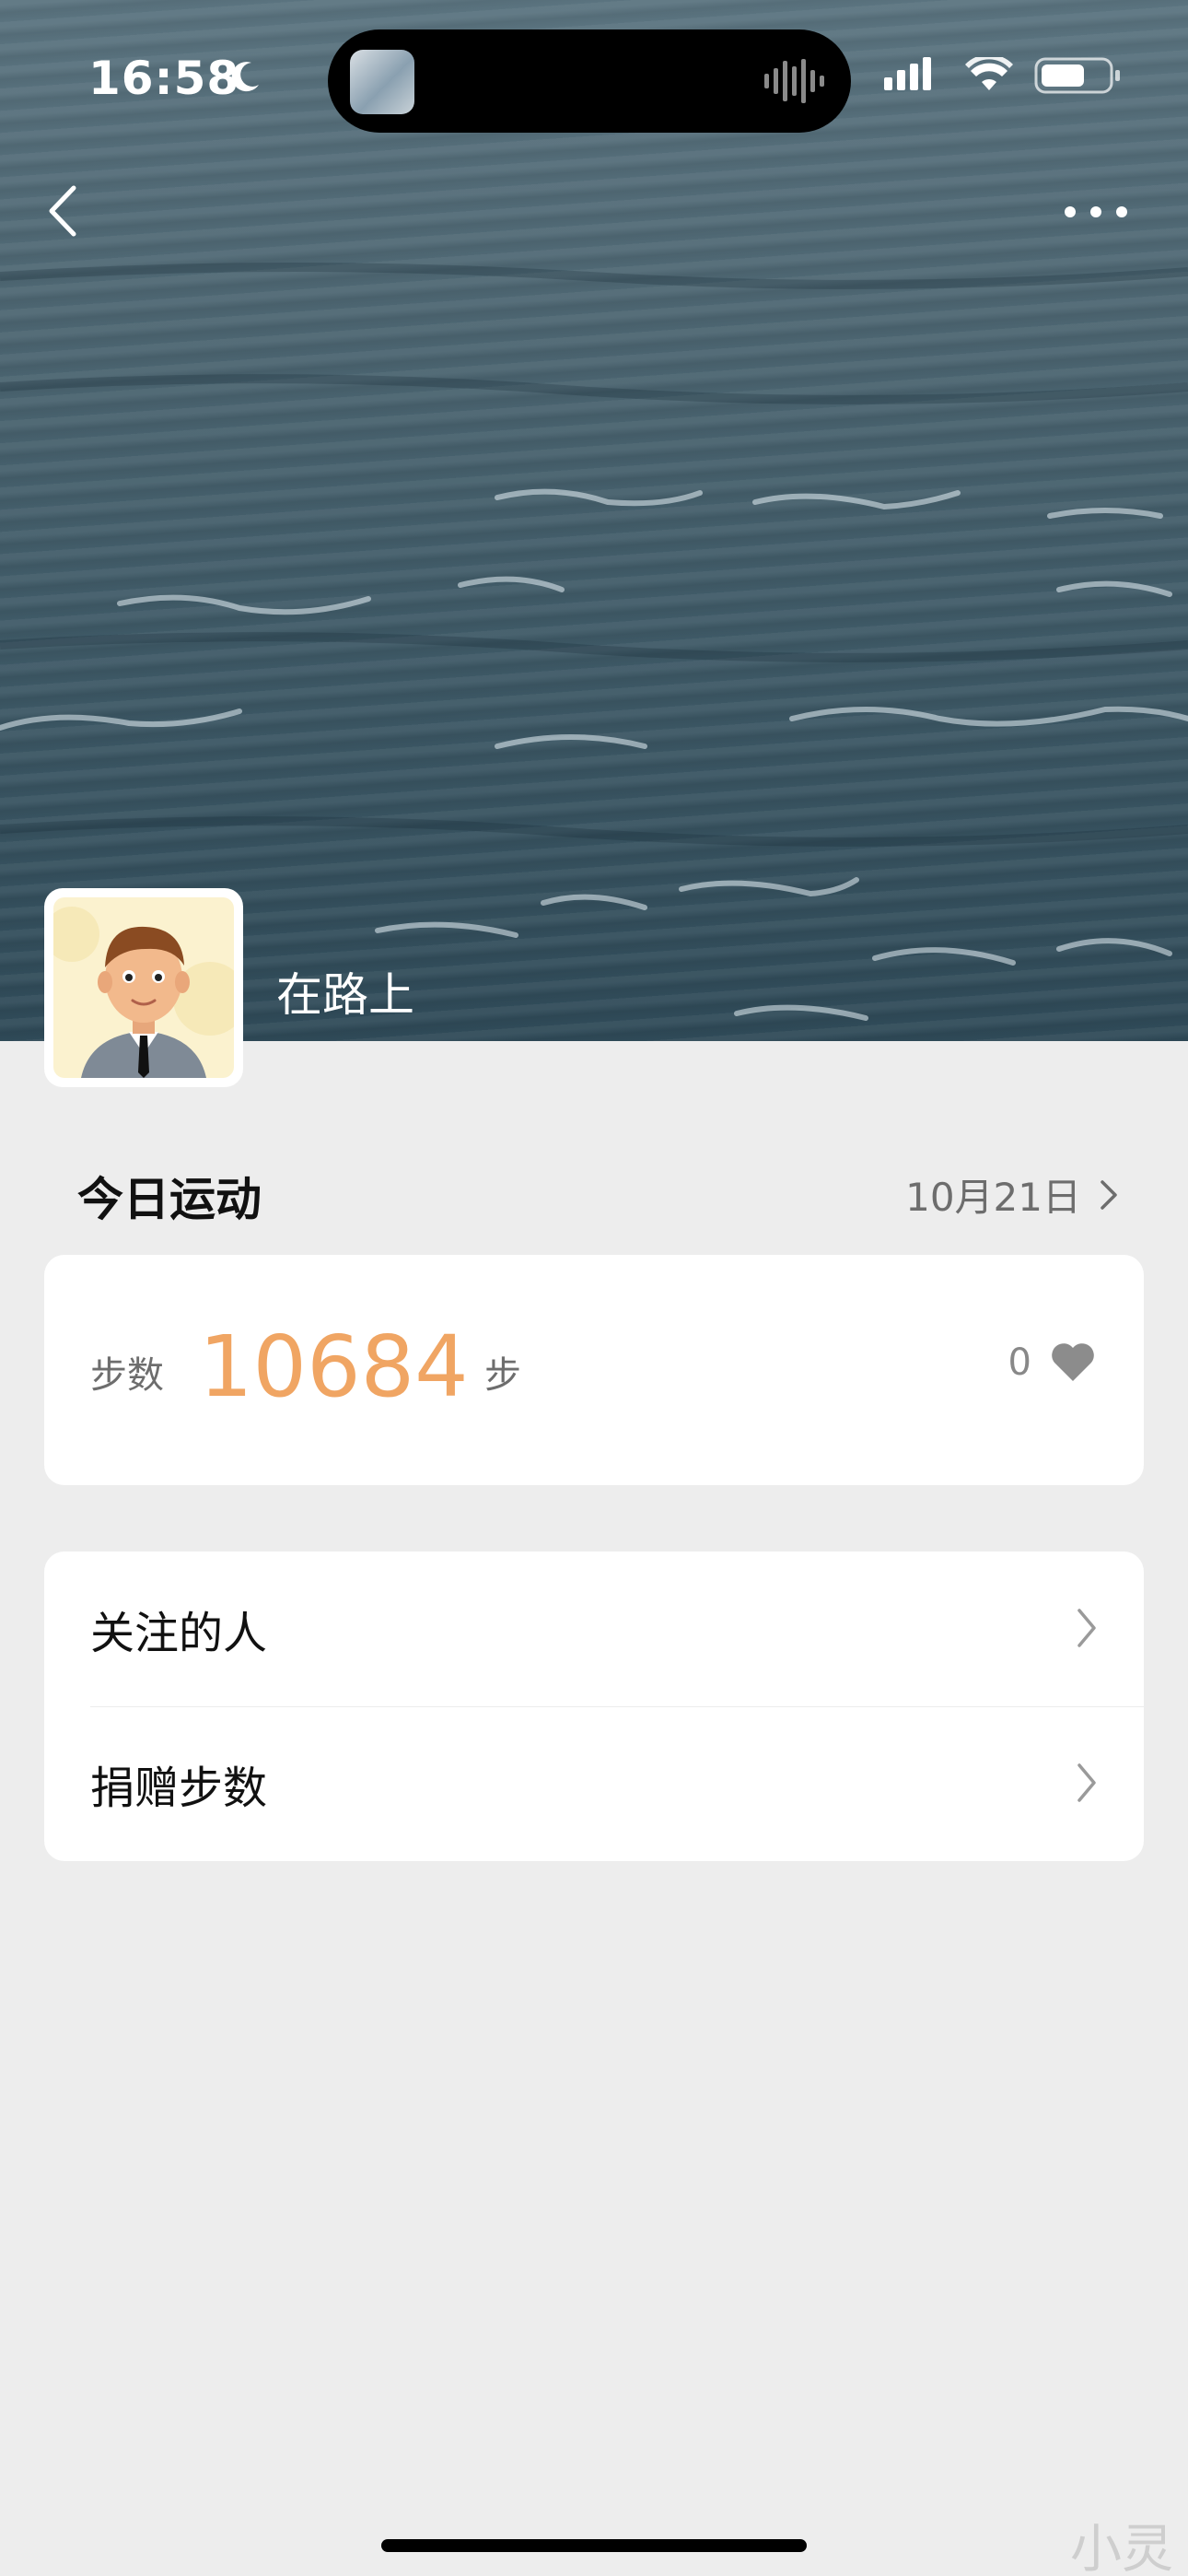 The image size is (1188, 2576). What do you see at coordinates (1073, 1362) in the screenshot?
I see `heart-icon` at bounding box center [1073, 1362].